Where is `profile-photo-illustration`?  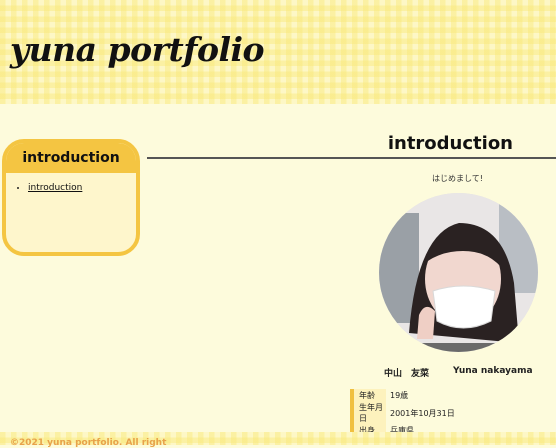 profile-photo-illustration is located at coordinates (458, 272).